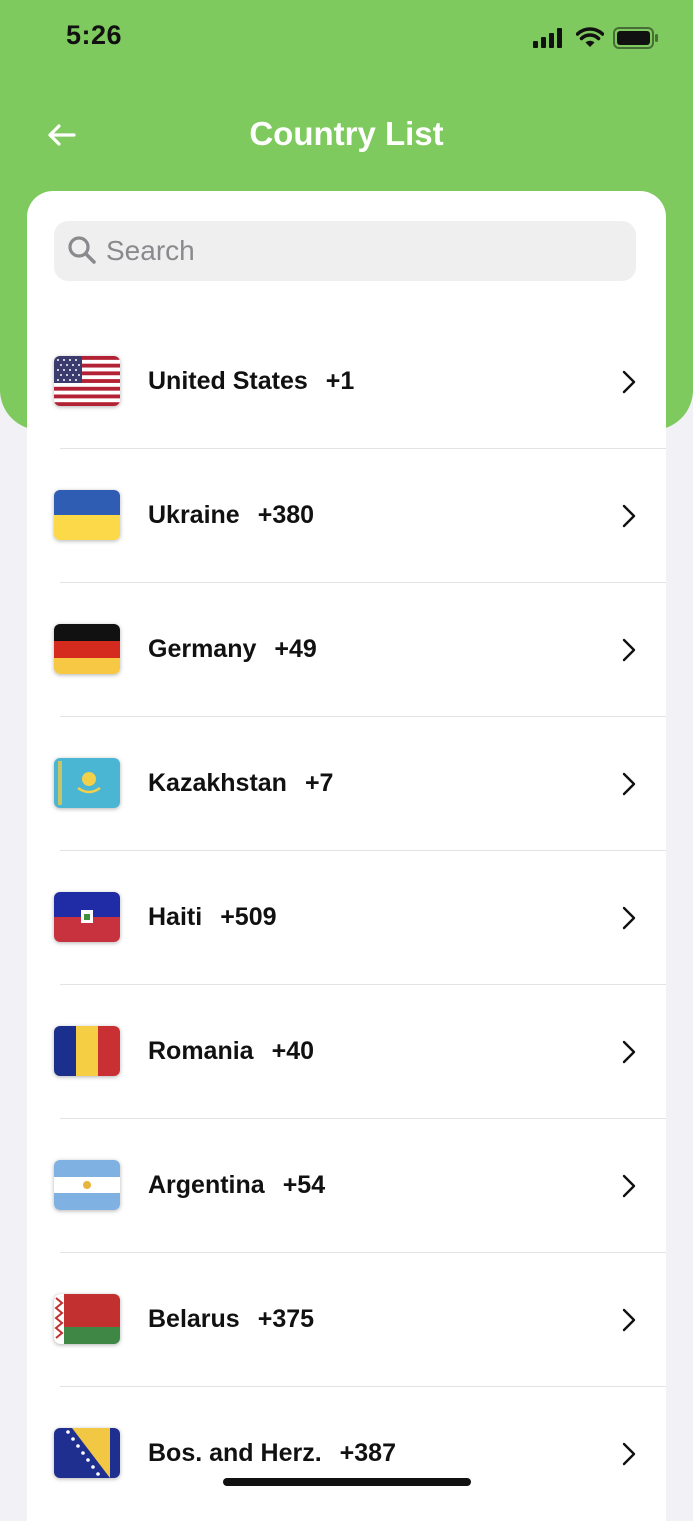 The height and width of the screenshot is (1521, 693). I want to click on country-row-united-states: United States +1, so click(346, 382).